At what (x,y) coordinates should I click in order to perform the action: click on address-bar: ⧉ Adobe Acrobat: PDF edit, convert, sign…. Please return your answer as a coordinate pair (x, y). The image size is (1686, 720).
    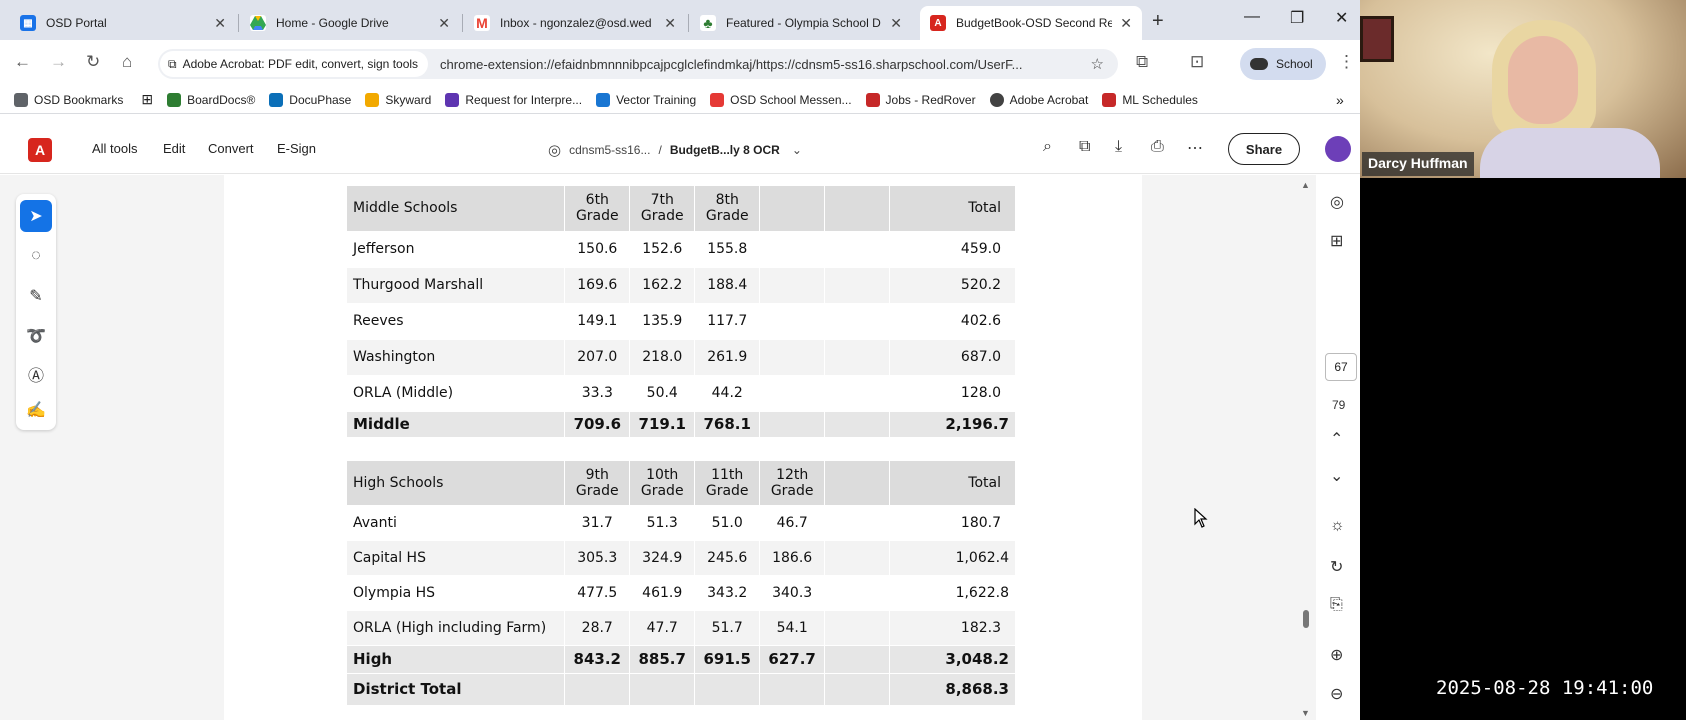
    Looking at the image, I should click on (638, 64).